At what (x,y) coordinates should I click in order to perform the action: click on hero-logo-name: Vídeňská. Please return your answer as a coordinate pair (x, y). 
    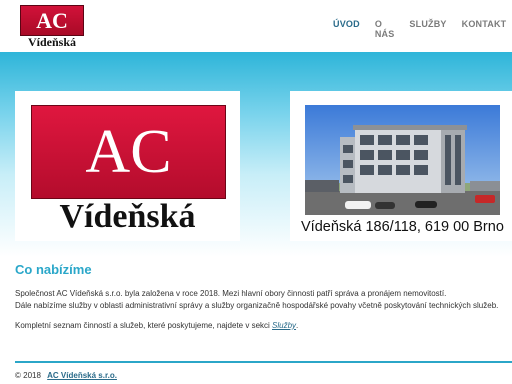
    Looking at the image, I should click on (127, 216).